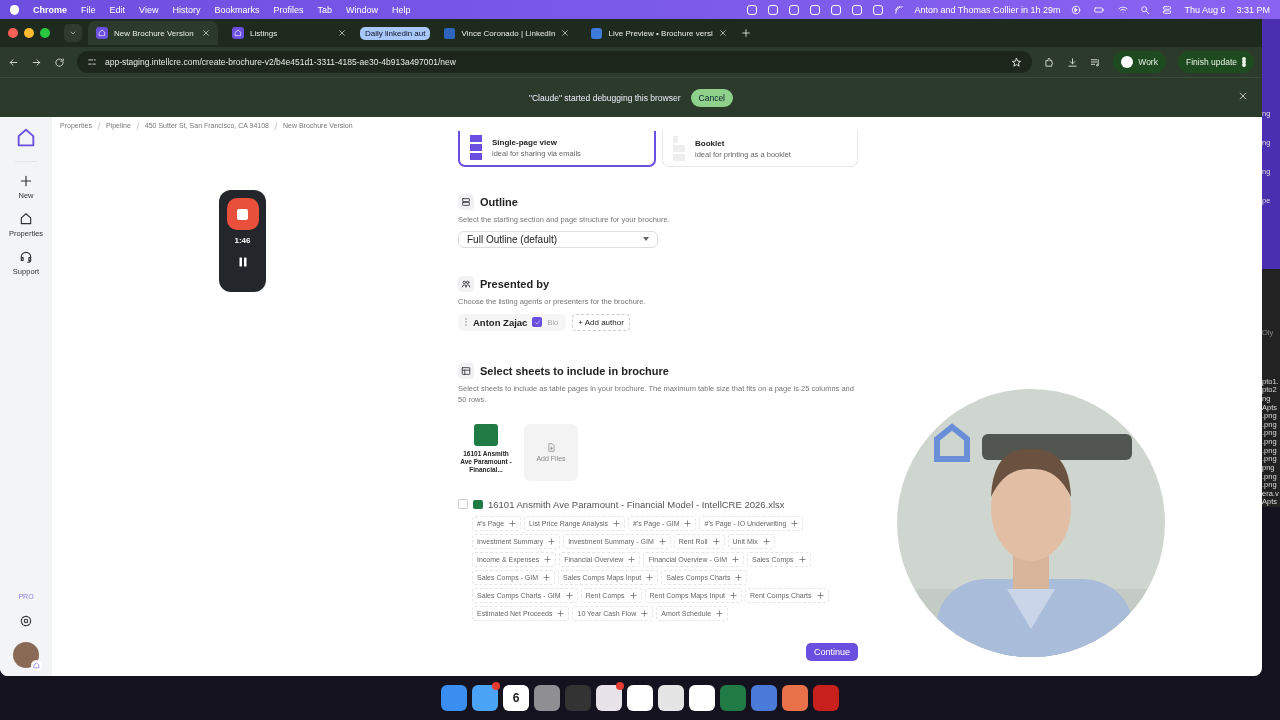 This screenshot has height=720, width=1280. What do you see at coordinates (73, 33) in the screenshot?
I see `chevron-down-icon` at bounding box center [73, 33].